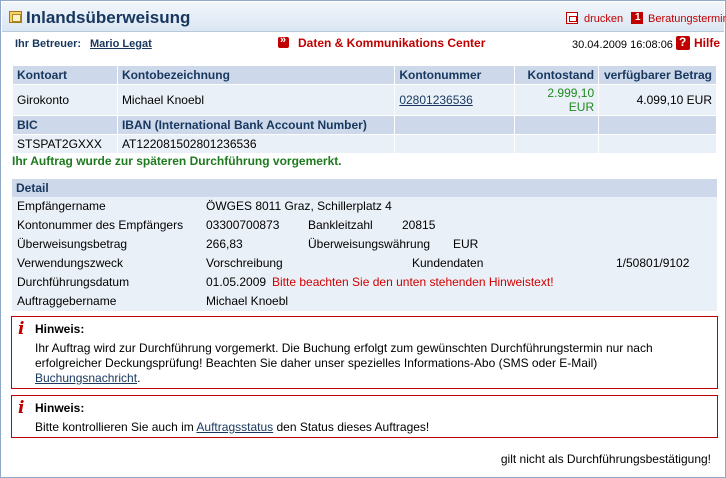  Describe the element at coordinates (86, 378) in the screenshot. I see `booking-message-link: Buchungsnachricht` at that location.